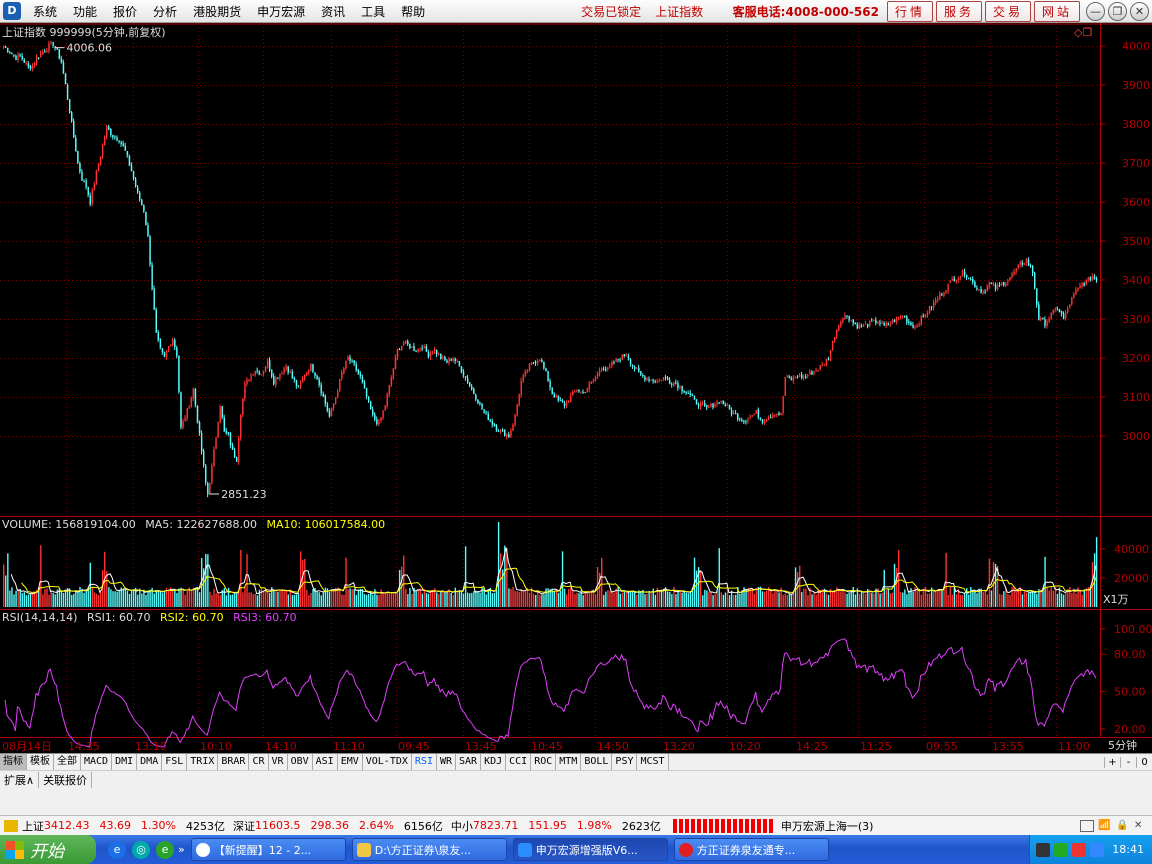 The height and width of the screenshot is (864, 1152). What do you see at coordinates (519, 762) in the screenshot?
I see `indicator-tab-cci: CCI` at bounding box center [519, 762].